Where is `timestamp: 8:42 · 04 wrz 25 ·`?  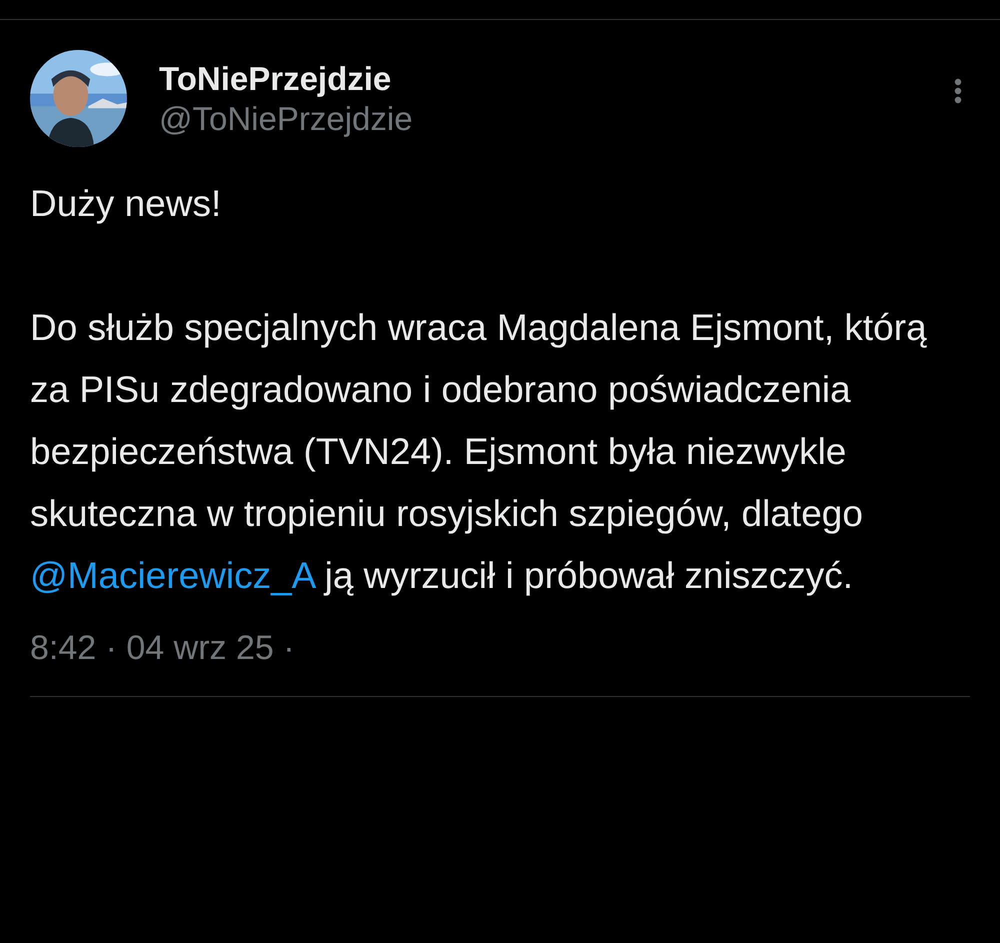
timestamp: 8:42 · 04 wrz 25 · is located at coordinates (500, 648).